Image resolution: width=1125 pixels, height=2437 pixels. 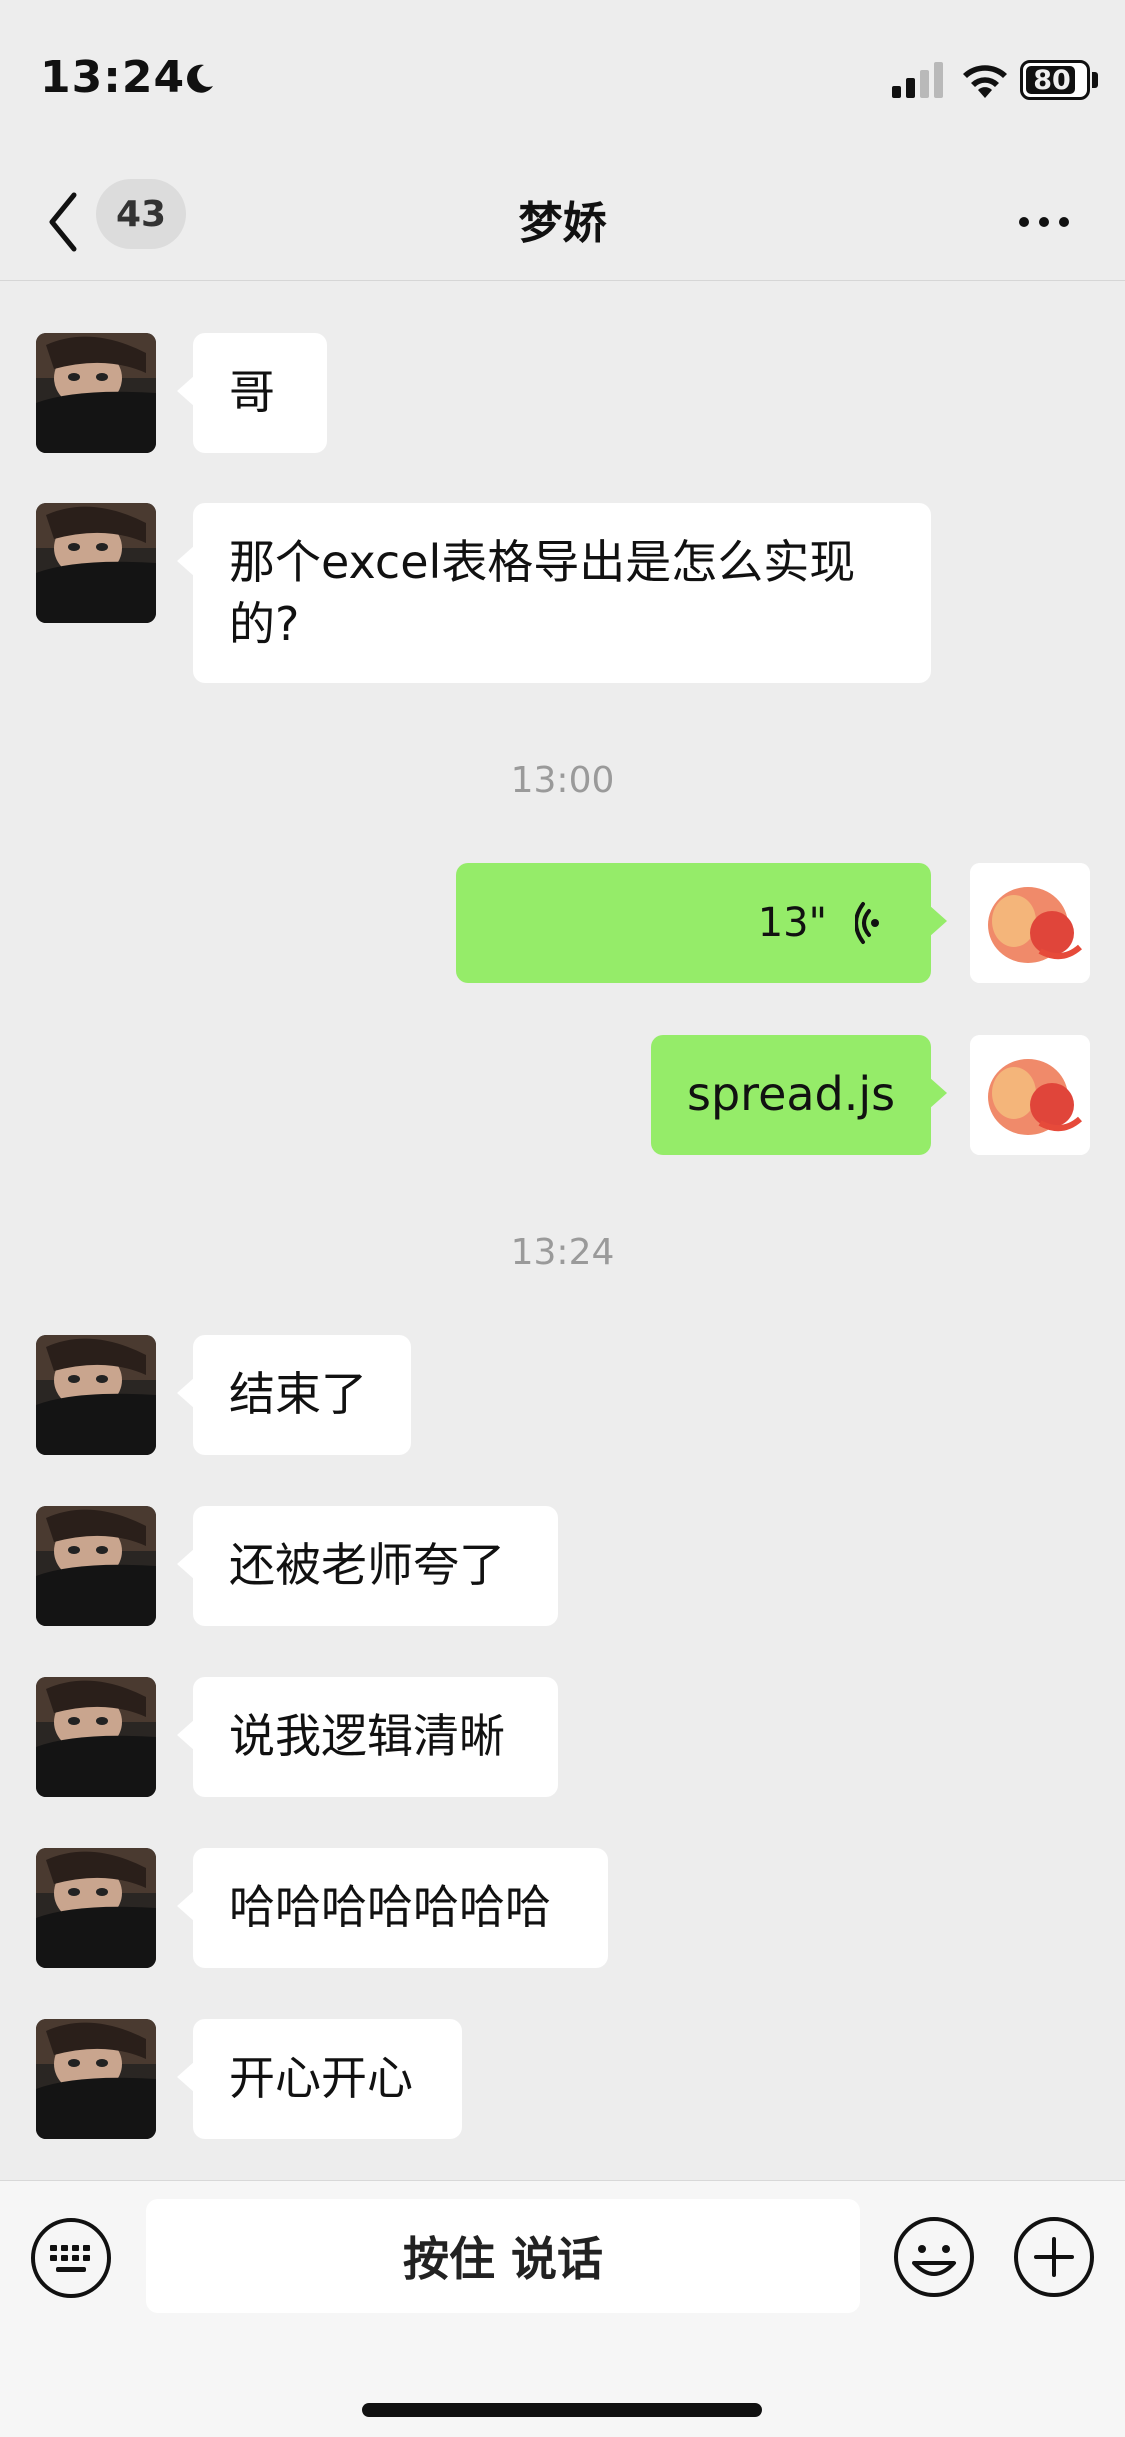 What do you see at coordinates (542, 593) in the screenshot?
I see `message-text: 那个excel表格导出是怎么实现的?` at bounding box center [542, 593].